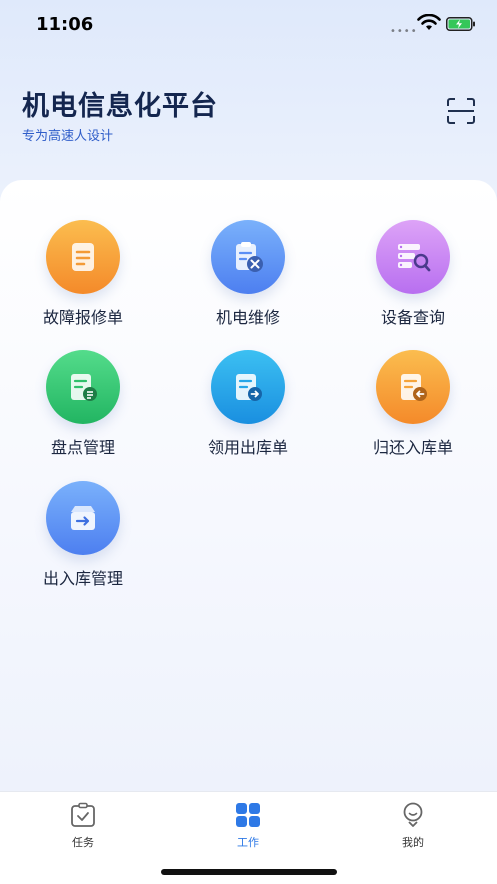 Image resolution: width=497 pixels, height=884 pixels. What do you see at coordinates (82, 317) in the screenshot?
I see `grid-item-label: 故障报修单` at bounding box center [82, 317].